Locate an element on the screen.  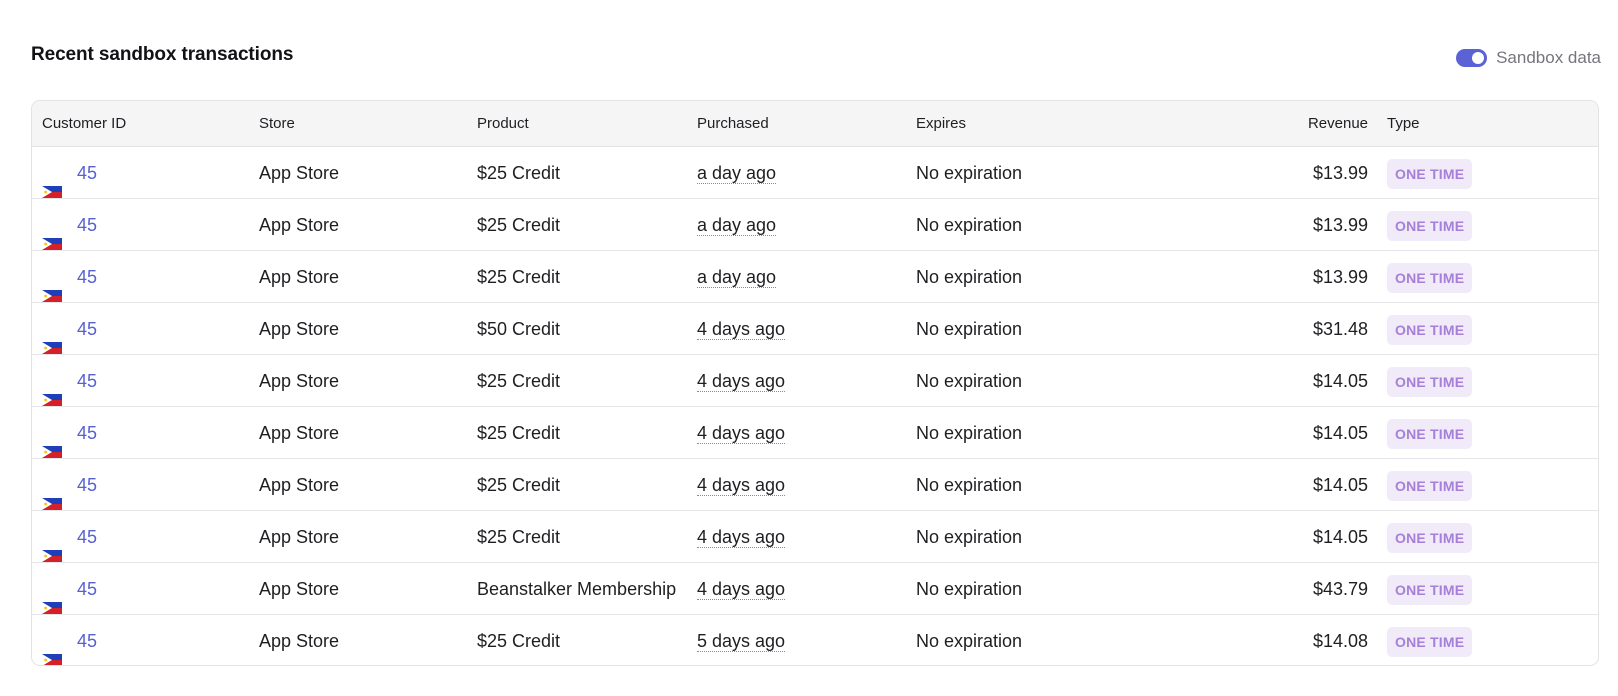
column-header-store: Store is located at coordinates (277, 124).